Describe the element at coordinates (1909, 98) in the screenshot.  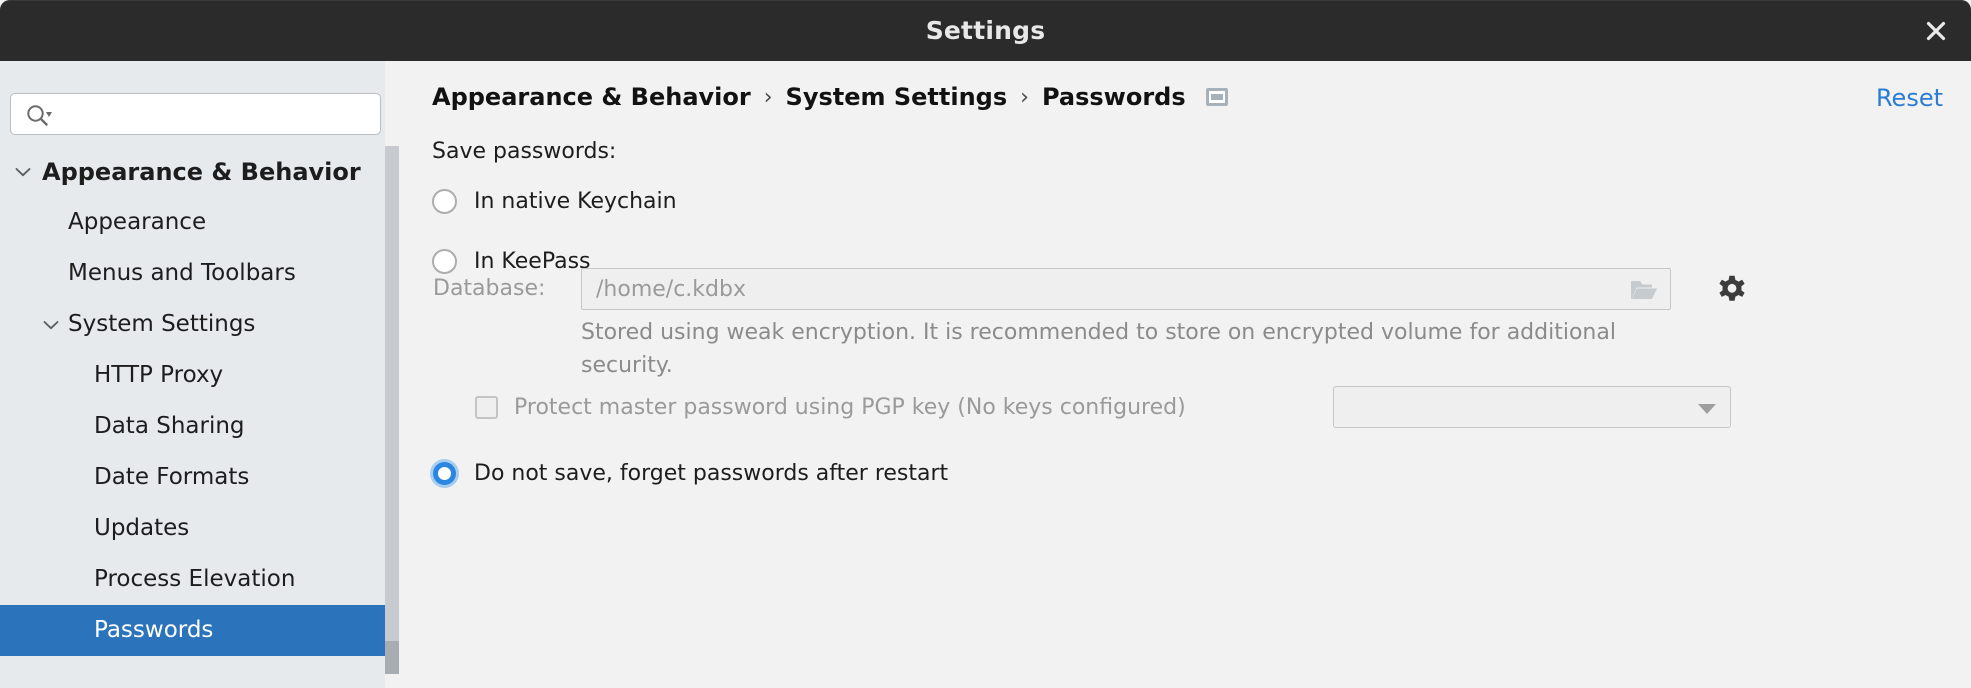
I see `reset-button: Reset` at that location.